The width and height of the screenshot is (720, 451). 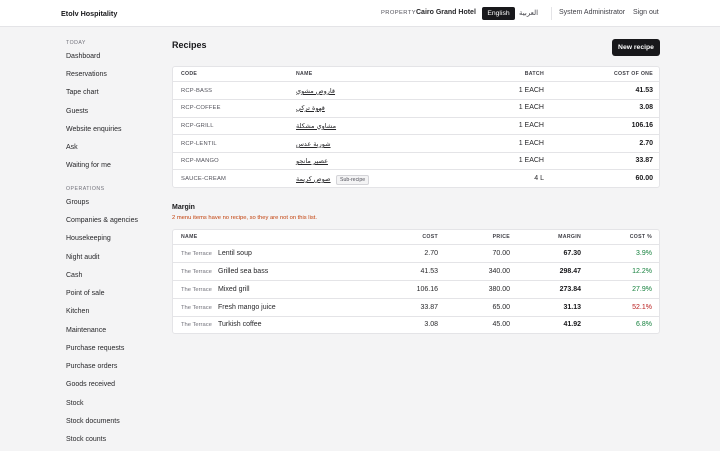 What do you see at coordinates (642, 125) in the screenshot?
I see `recipe-cost: 106.16` at bounding box center [642, 125].